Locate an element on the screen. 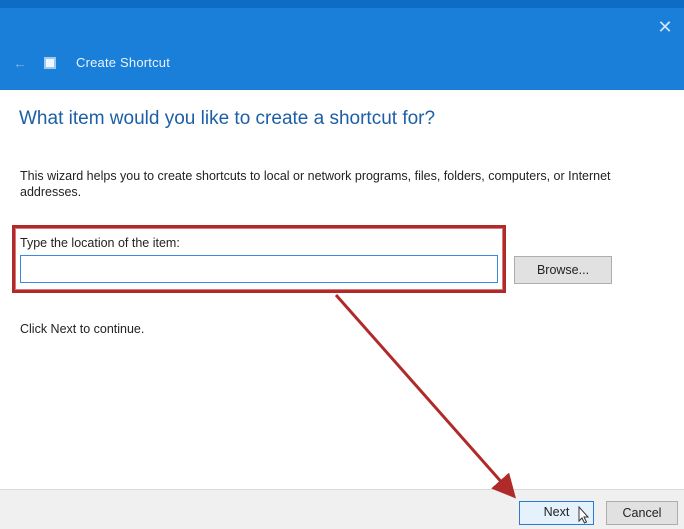 Image resolution: width=684 pixels, height=529 pixels. annotation-highlight-box is located at coordinates (259, 259).